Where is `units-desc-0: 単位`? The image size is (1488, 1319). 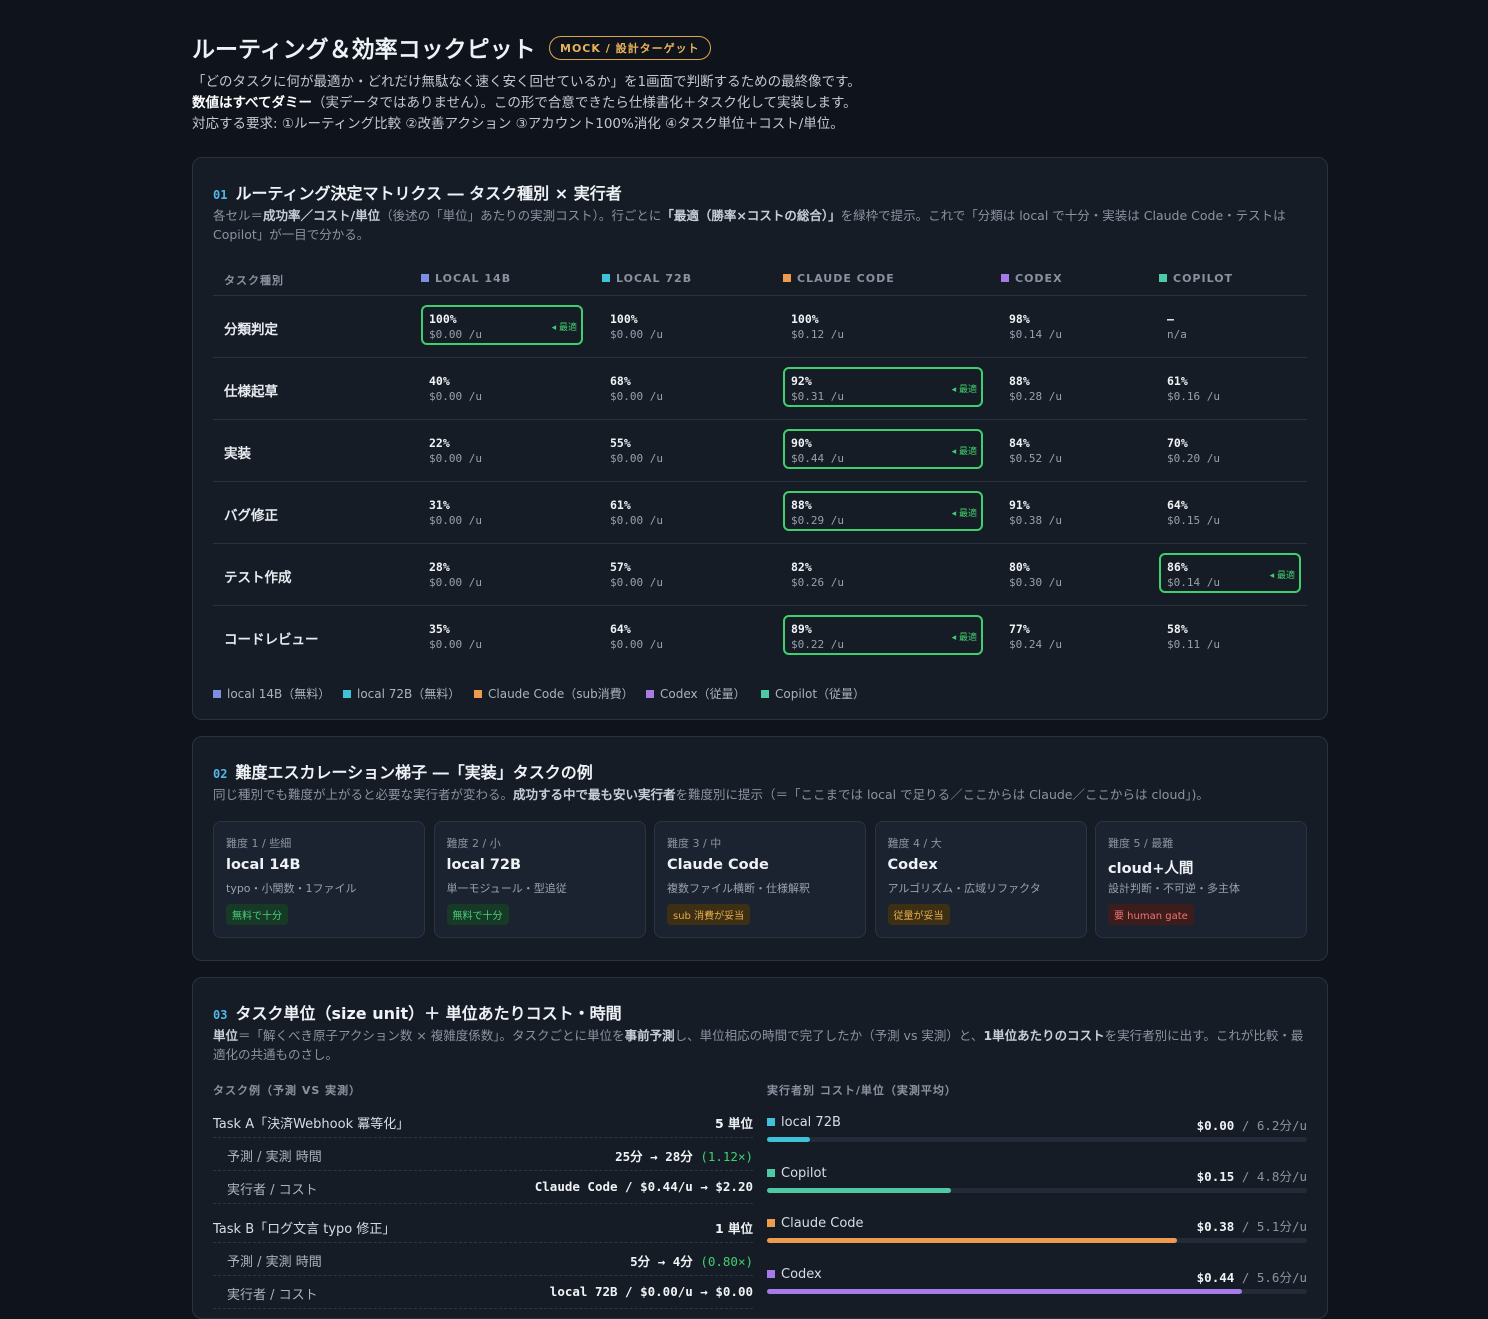
units-desc-0: 単位 is located at coordinates (226, 1035).